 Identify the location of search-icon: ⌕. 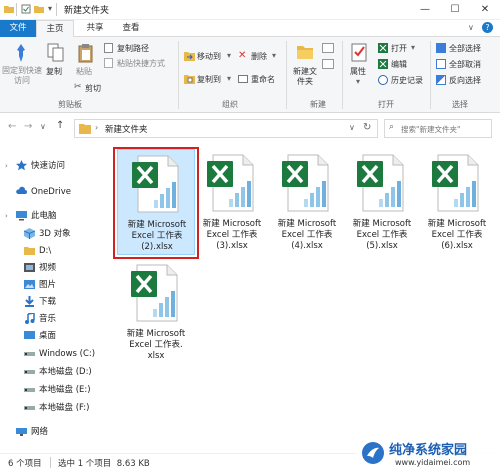
(392, 127).